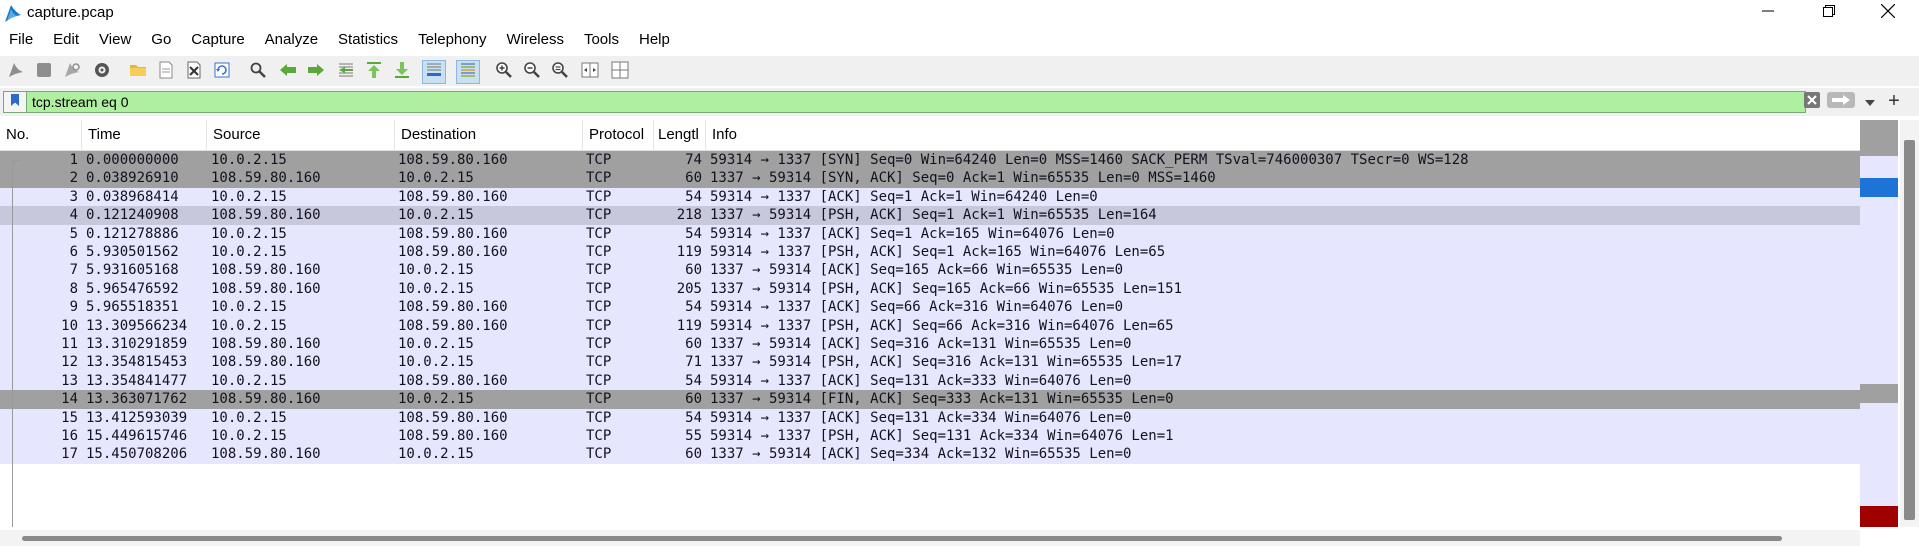  Describe the element at coordinates (1879, 516) in the screenshot. I see `minimap-mark-red` at that location.